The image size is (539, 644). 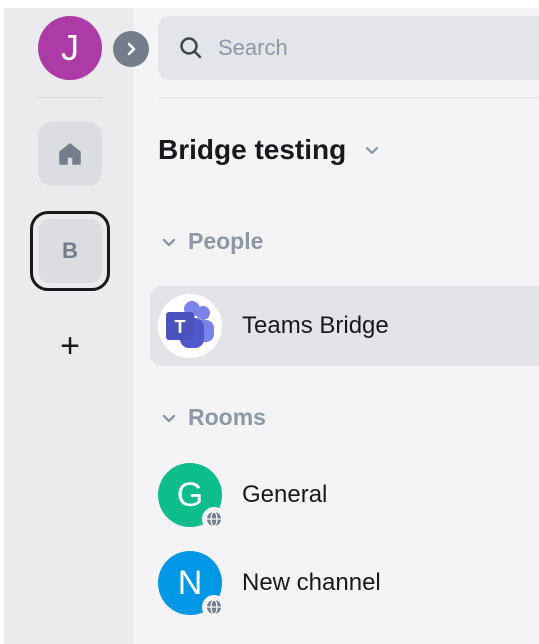 I want to click on section-rooms-label: Rooms, so click(x=227, y=417).